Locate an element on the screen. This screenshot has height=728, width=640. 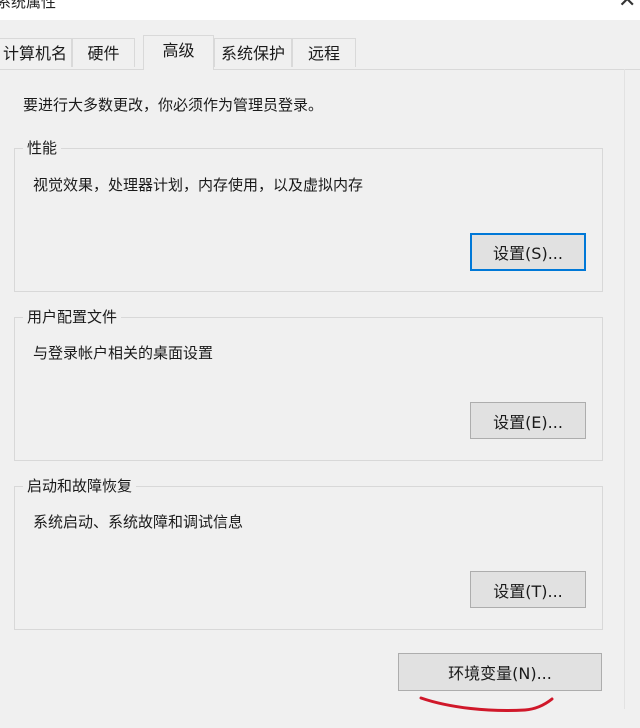
close-icon: ✕ is located at coordinates (627, 6).